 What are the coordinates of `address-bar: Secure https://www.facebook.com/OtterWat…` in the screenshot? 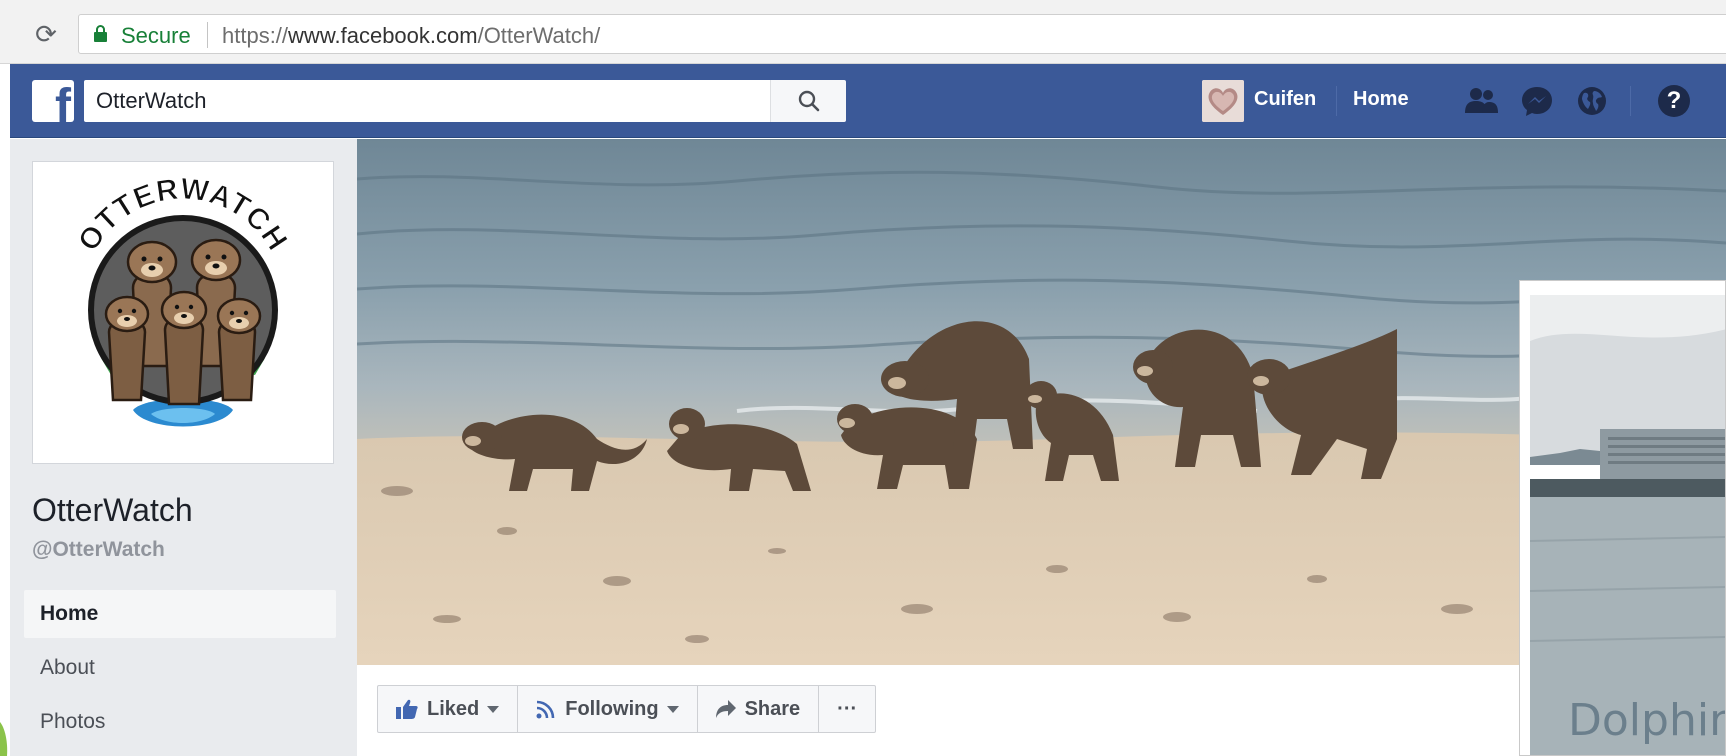 It's located at (902, 34).